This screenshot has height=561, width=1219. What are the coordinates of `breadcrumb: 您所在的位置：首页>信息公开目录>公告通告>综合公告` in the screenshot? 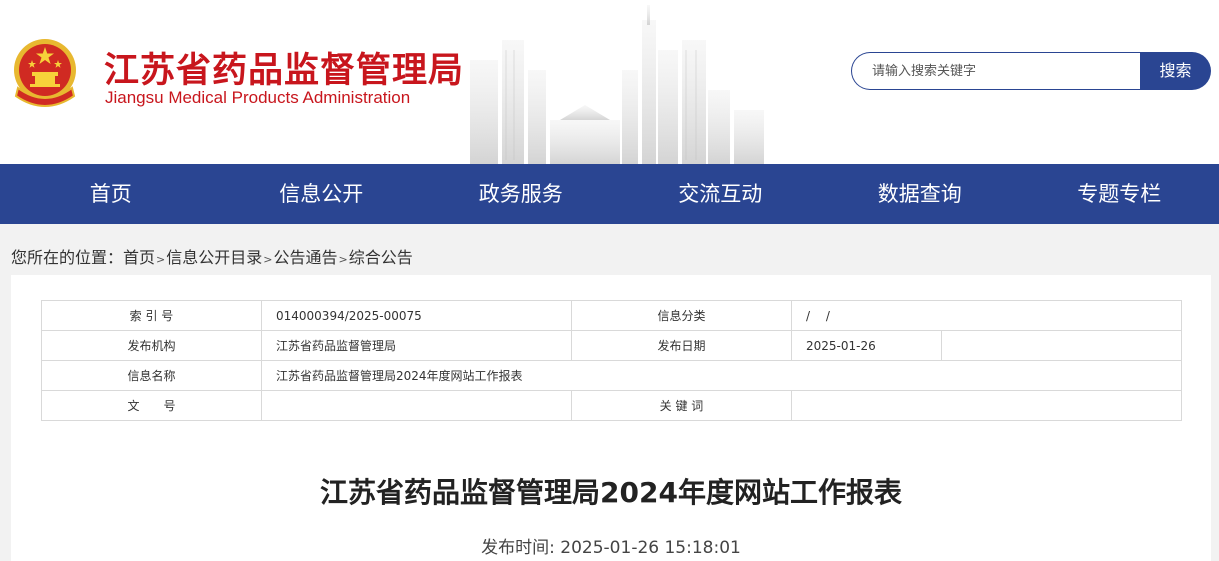 It's located at (212, 256).